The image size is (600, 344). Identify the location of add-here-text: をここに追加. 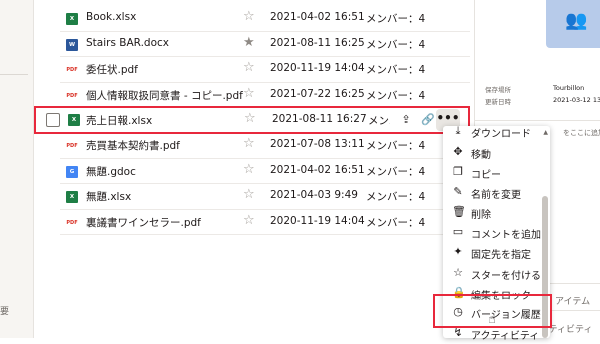
(581, 133).